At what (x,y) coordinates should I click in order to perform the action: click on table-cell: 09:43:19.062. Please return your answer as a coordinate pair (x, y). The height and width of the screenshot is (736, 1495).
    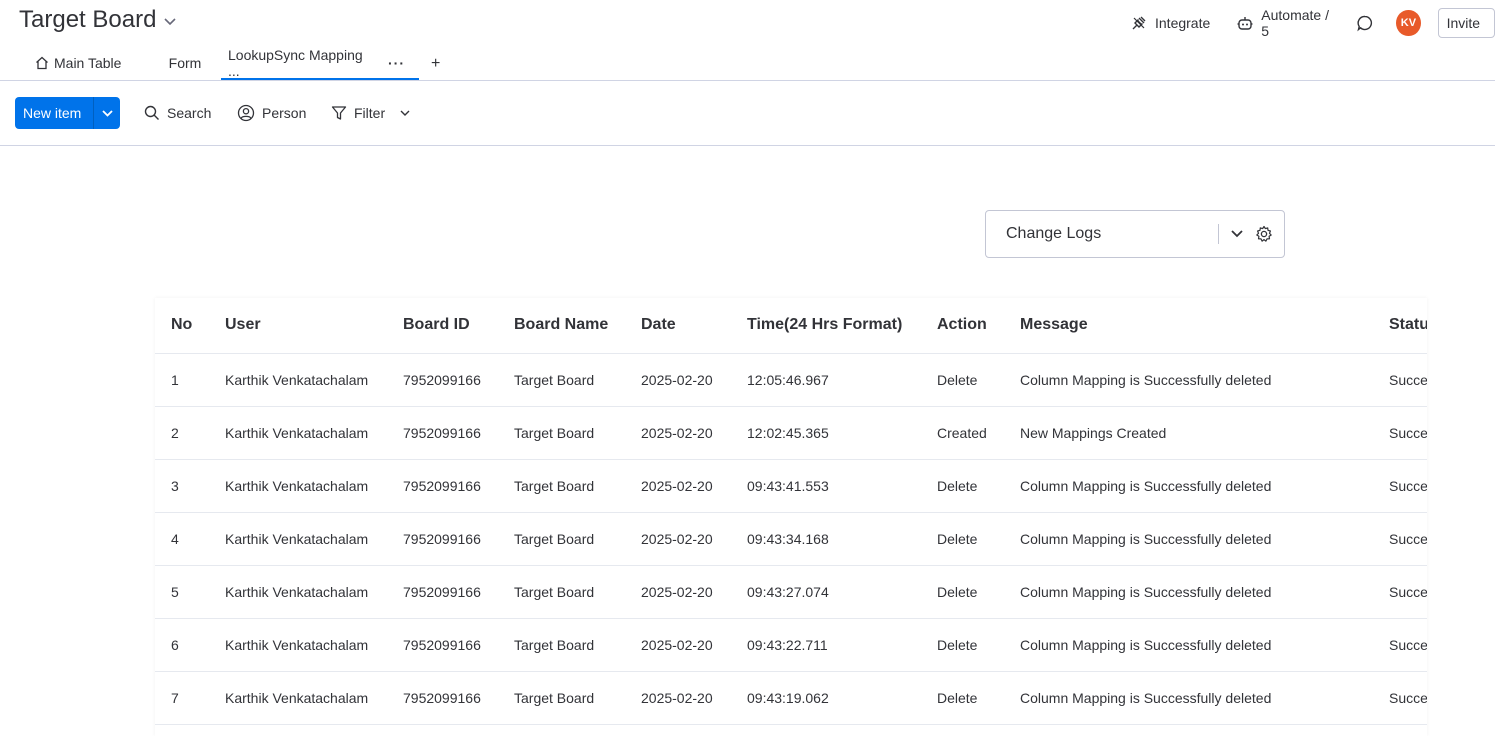
    Looking at the image, I should click on (842, 698).